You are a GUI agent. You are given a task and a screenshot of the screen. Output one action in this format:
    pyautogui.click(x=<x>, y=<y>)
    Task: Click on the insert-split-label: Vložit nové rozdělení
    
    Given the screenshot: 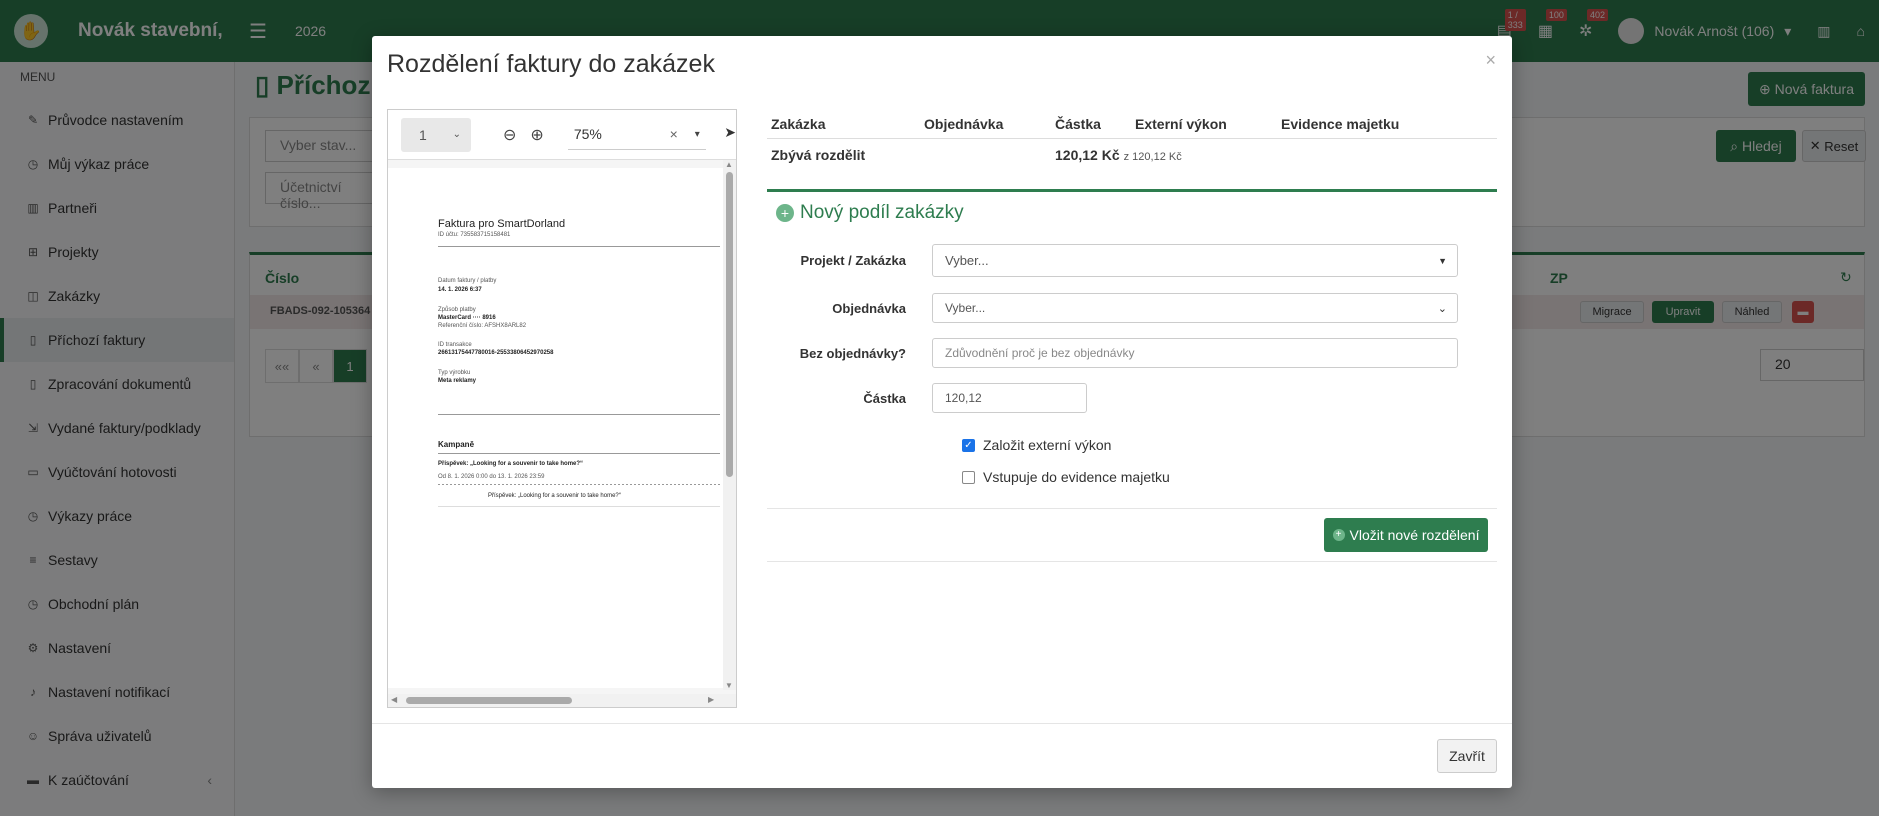 What is the action you would take?
    pyautogui.click(x=1414, y=535)
    